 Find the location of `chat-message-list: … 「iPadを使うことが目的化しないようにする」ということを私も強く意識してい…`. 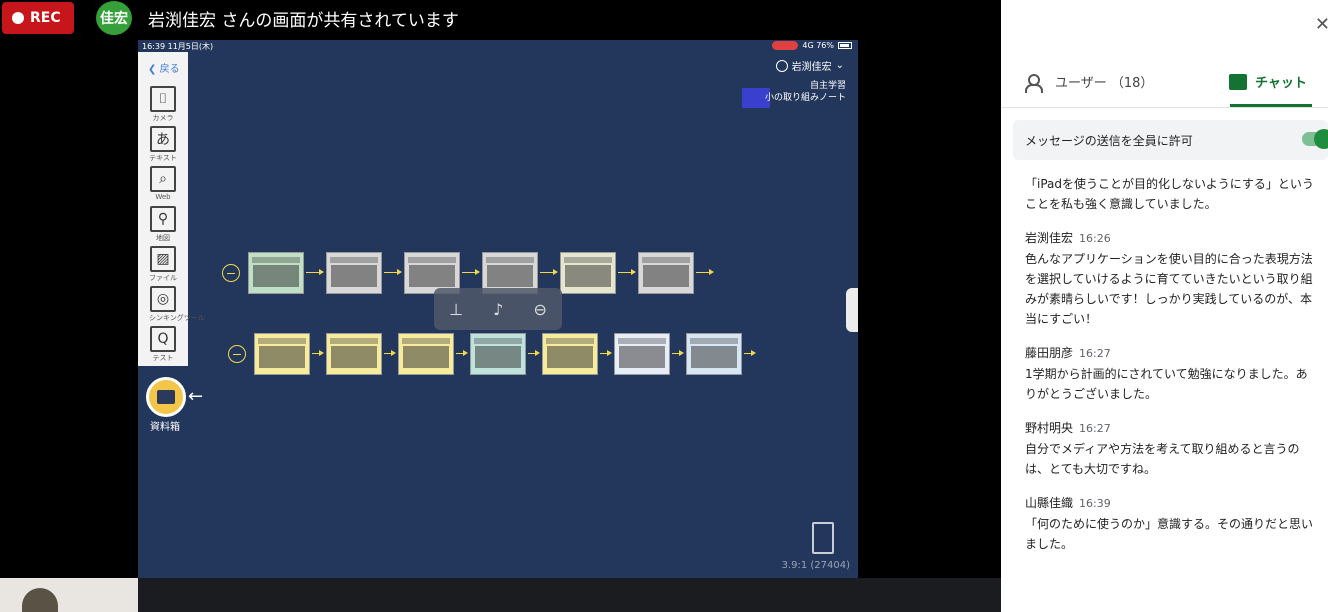

chat-message-list: … 「iPadを使うことが目的化しないようにする」ということを私も強く意識してい… is located at coordinates (1171, 368).